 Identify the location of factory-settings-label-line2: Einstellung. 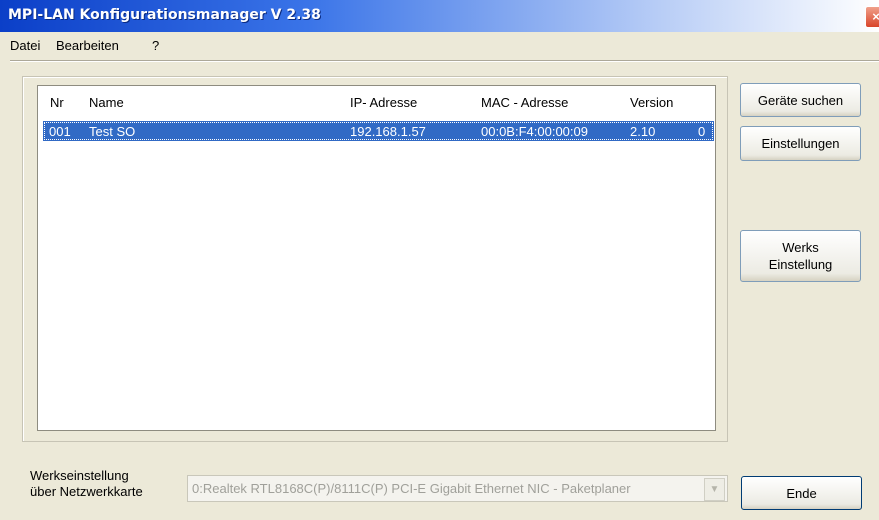
(800, 264).